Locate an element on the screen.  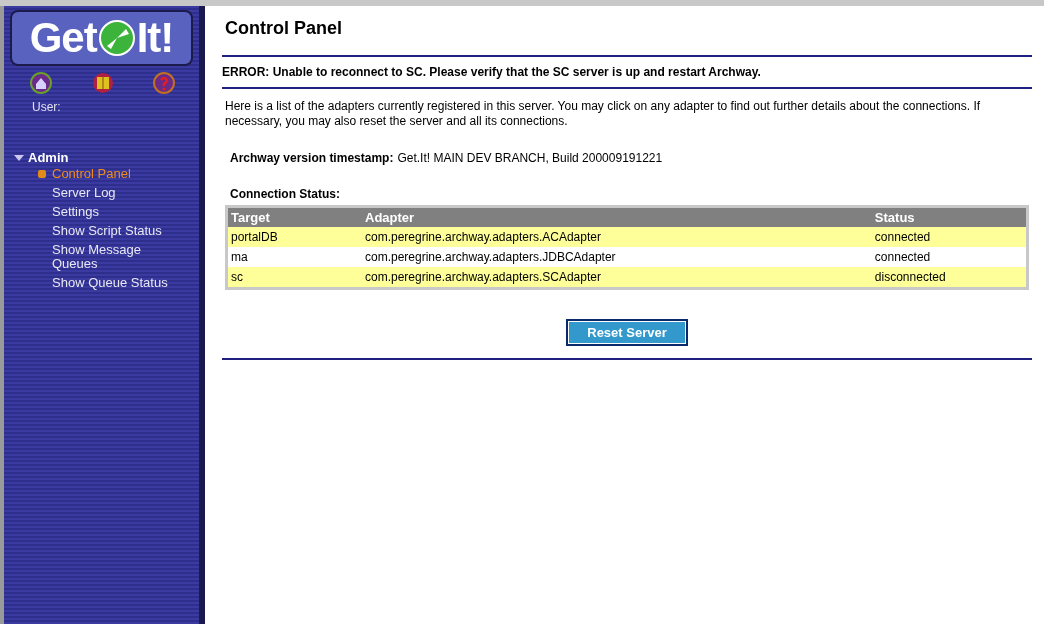
error-message: ERROR: Unable to reconnect to SC. Please verify that the SC server is up and restart Archway. is located at coordinates (492, 72).